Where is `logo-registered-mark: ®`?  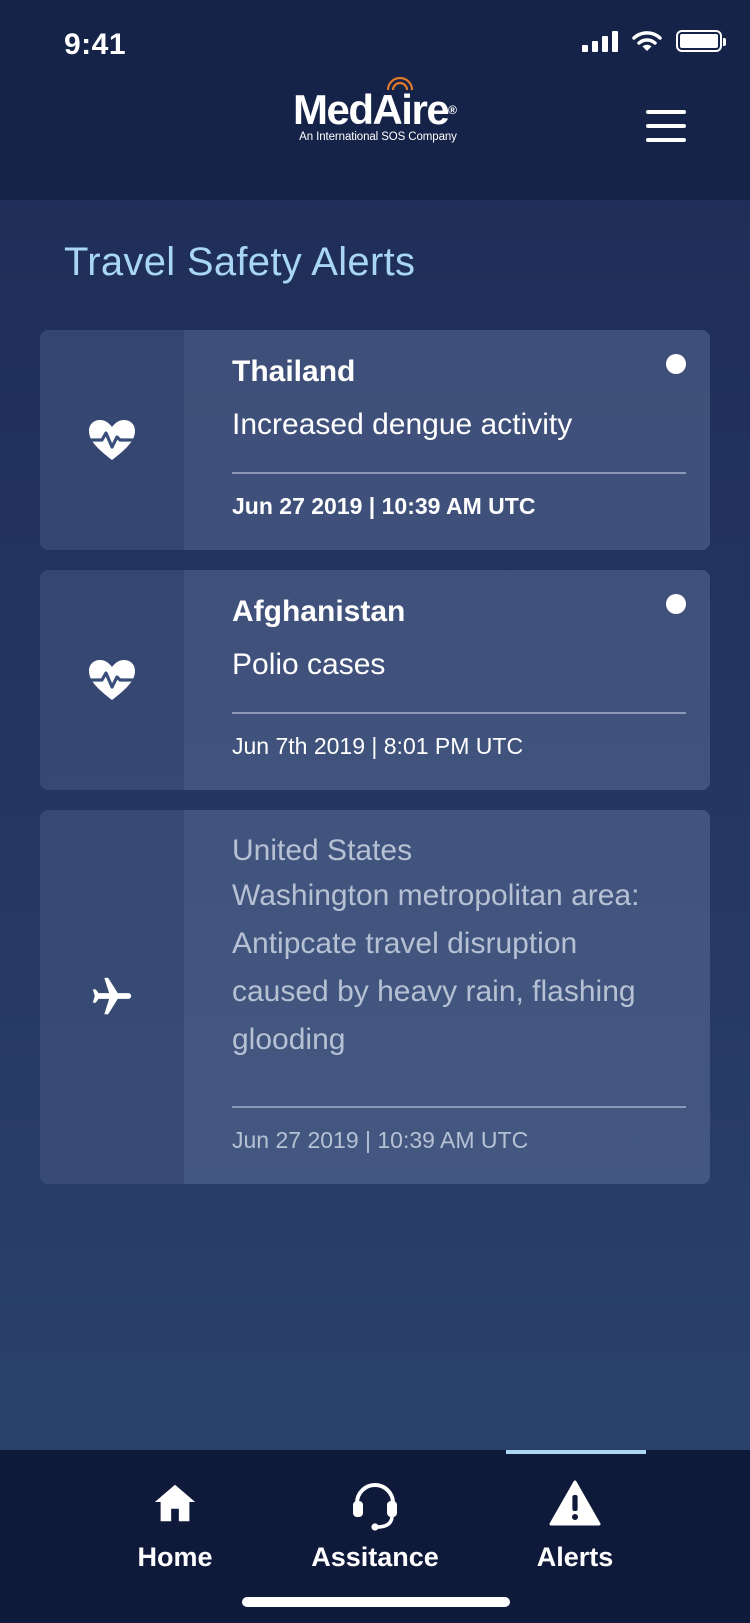 logo-registered-mark: ® is located at coordinates (453, 110).